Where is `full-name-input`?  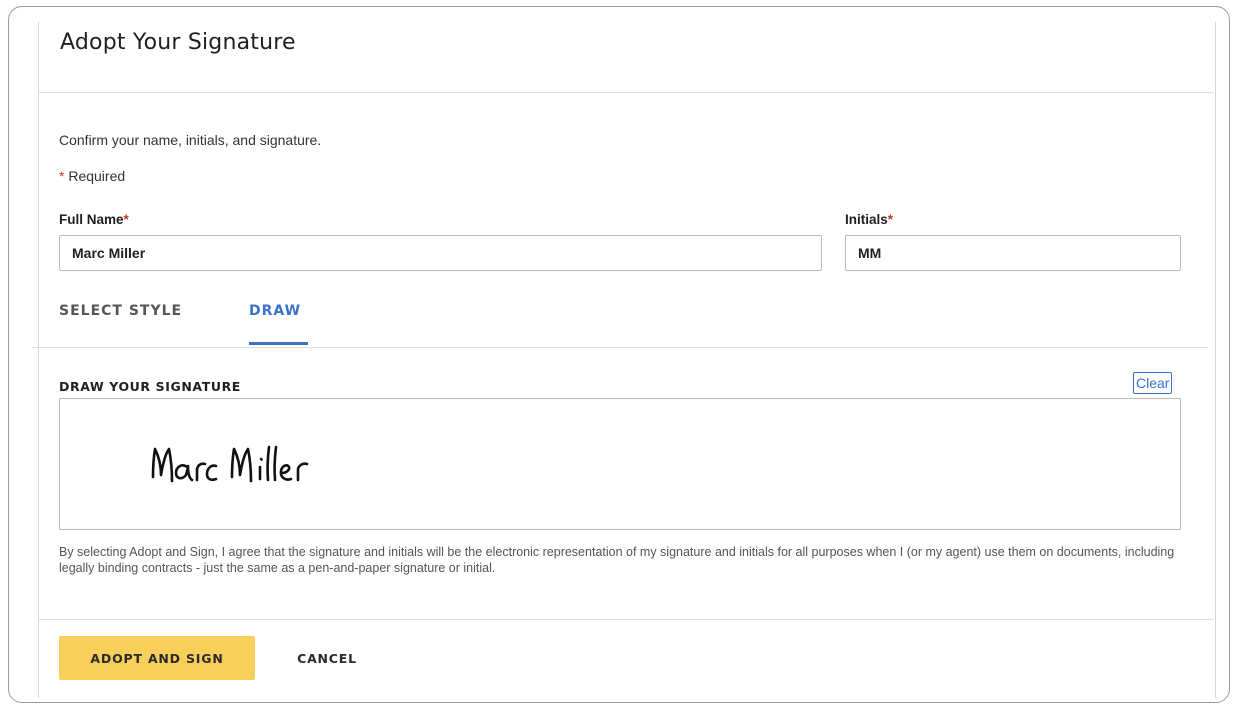
full-name-input is located at coordinates (440, 253).